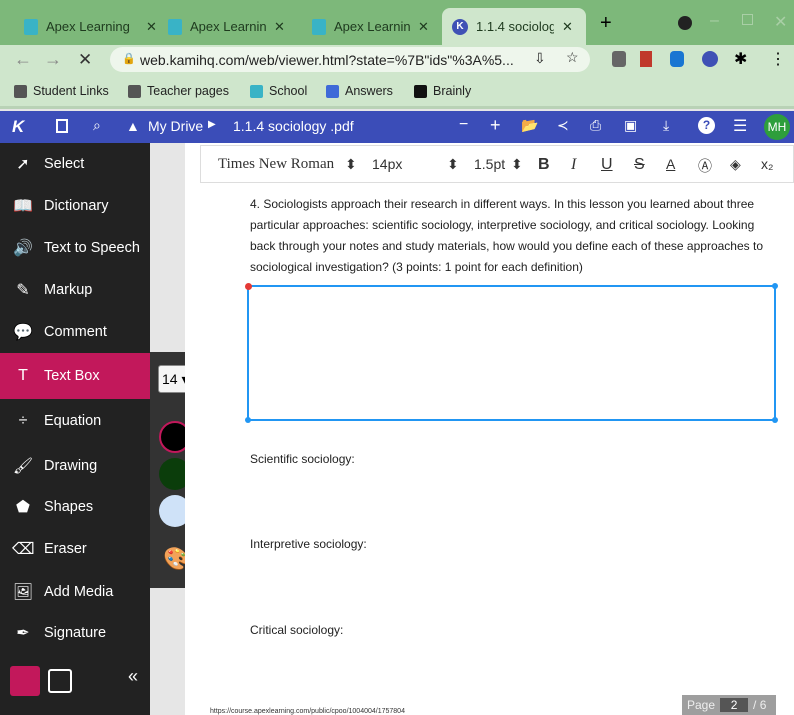 This screenshot has height=715, width=794. What do you see at coordinates (710, 59) in the screenshot?
I see `kami-extension-icon` at bounding box center [710, 59].